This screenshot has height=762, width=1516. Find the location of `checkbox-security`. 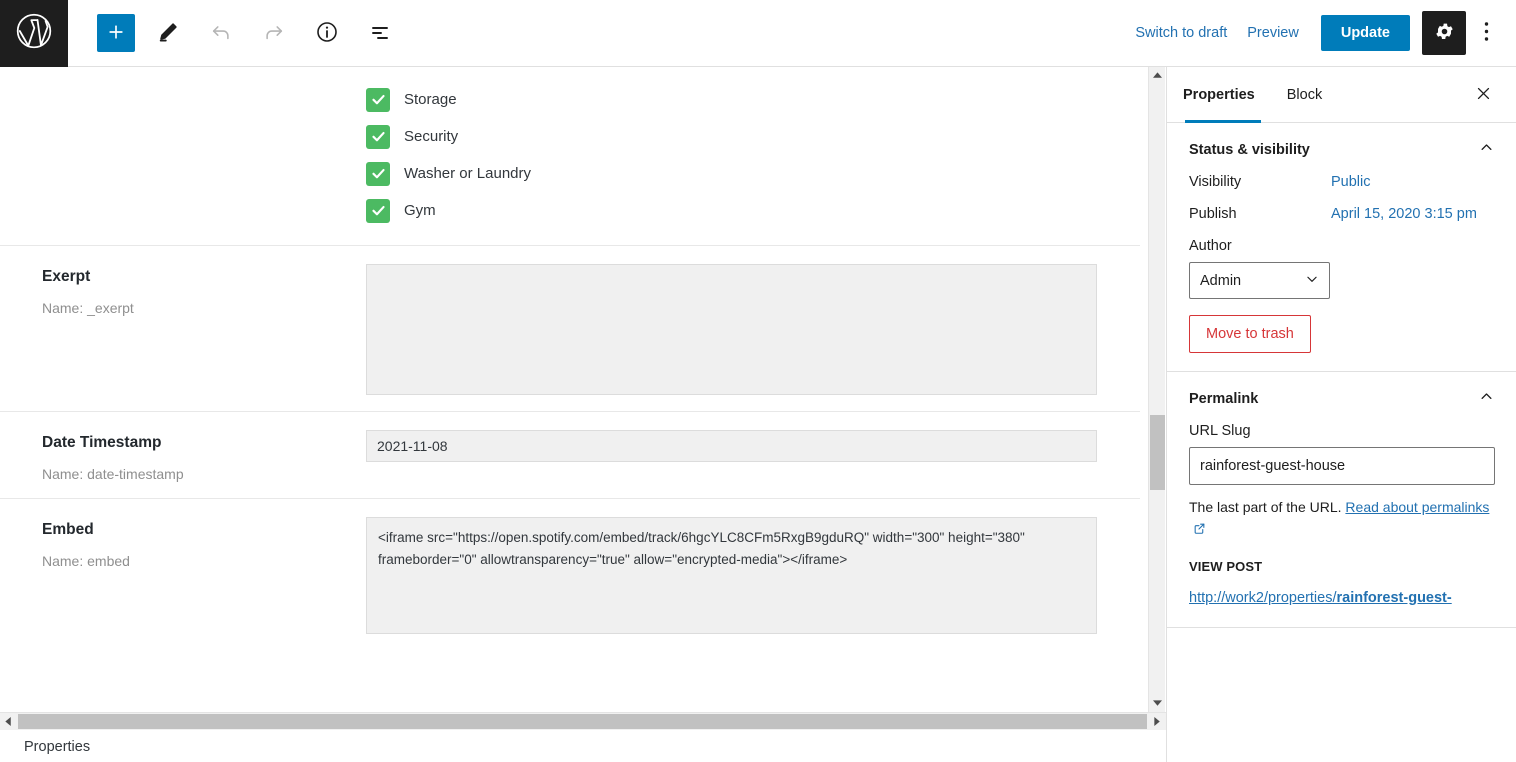

checkbox-security is located at coordinates (378, 136).